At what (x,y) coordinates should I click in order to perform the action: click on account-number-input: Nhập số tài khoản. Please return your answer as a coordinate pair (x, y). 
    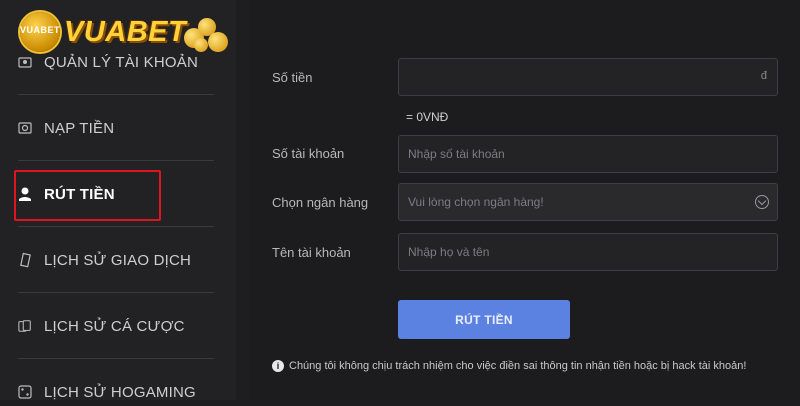
    Looking at the image, I should click on (588, 154).